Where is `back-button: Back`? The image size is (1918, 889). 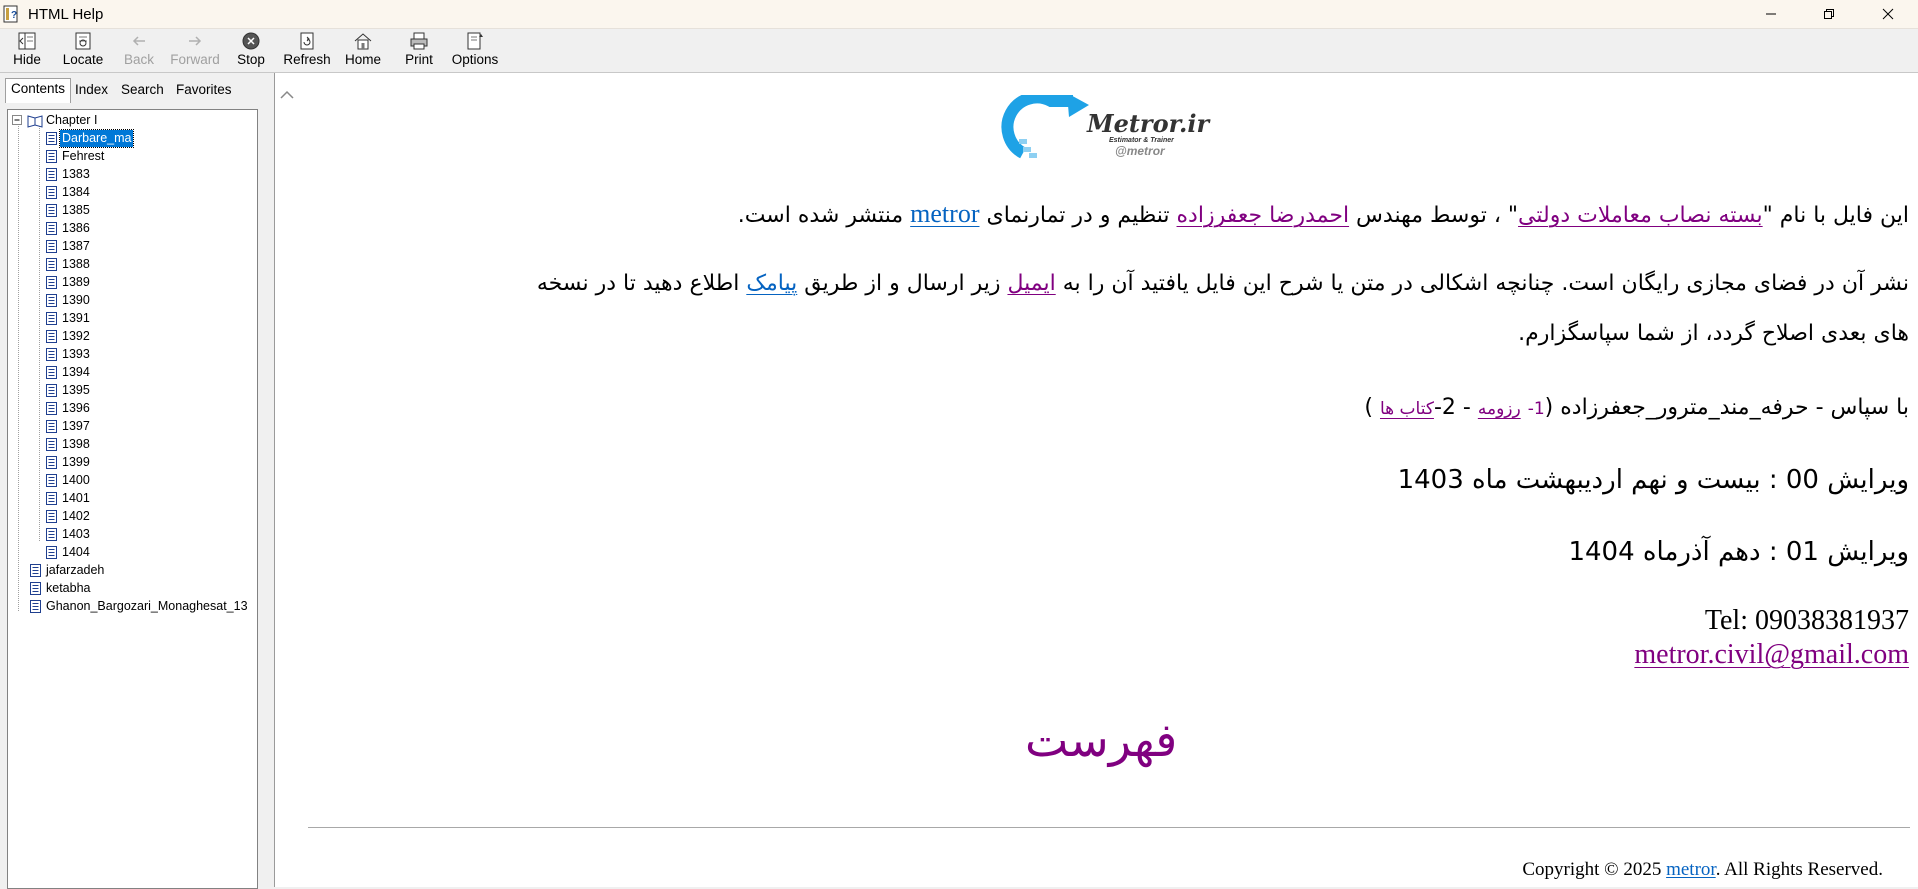
back-button: Back is located at coordinates (139, 51).